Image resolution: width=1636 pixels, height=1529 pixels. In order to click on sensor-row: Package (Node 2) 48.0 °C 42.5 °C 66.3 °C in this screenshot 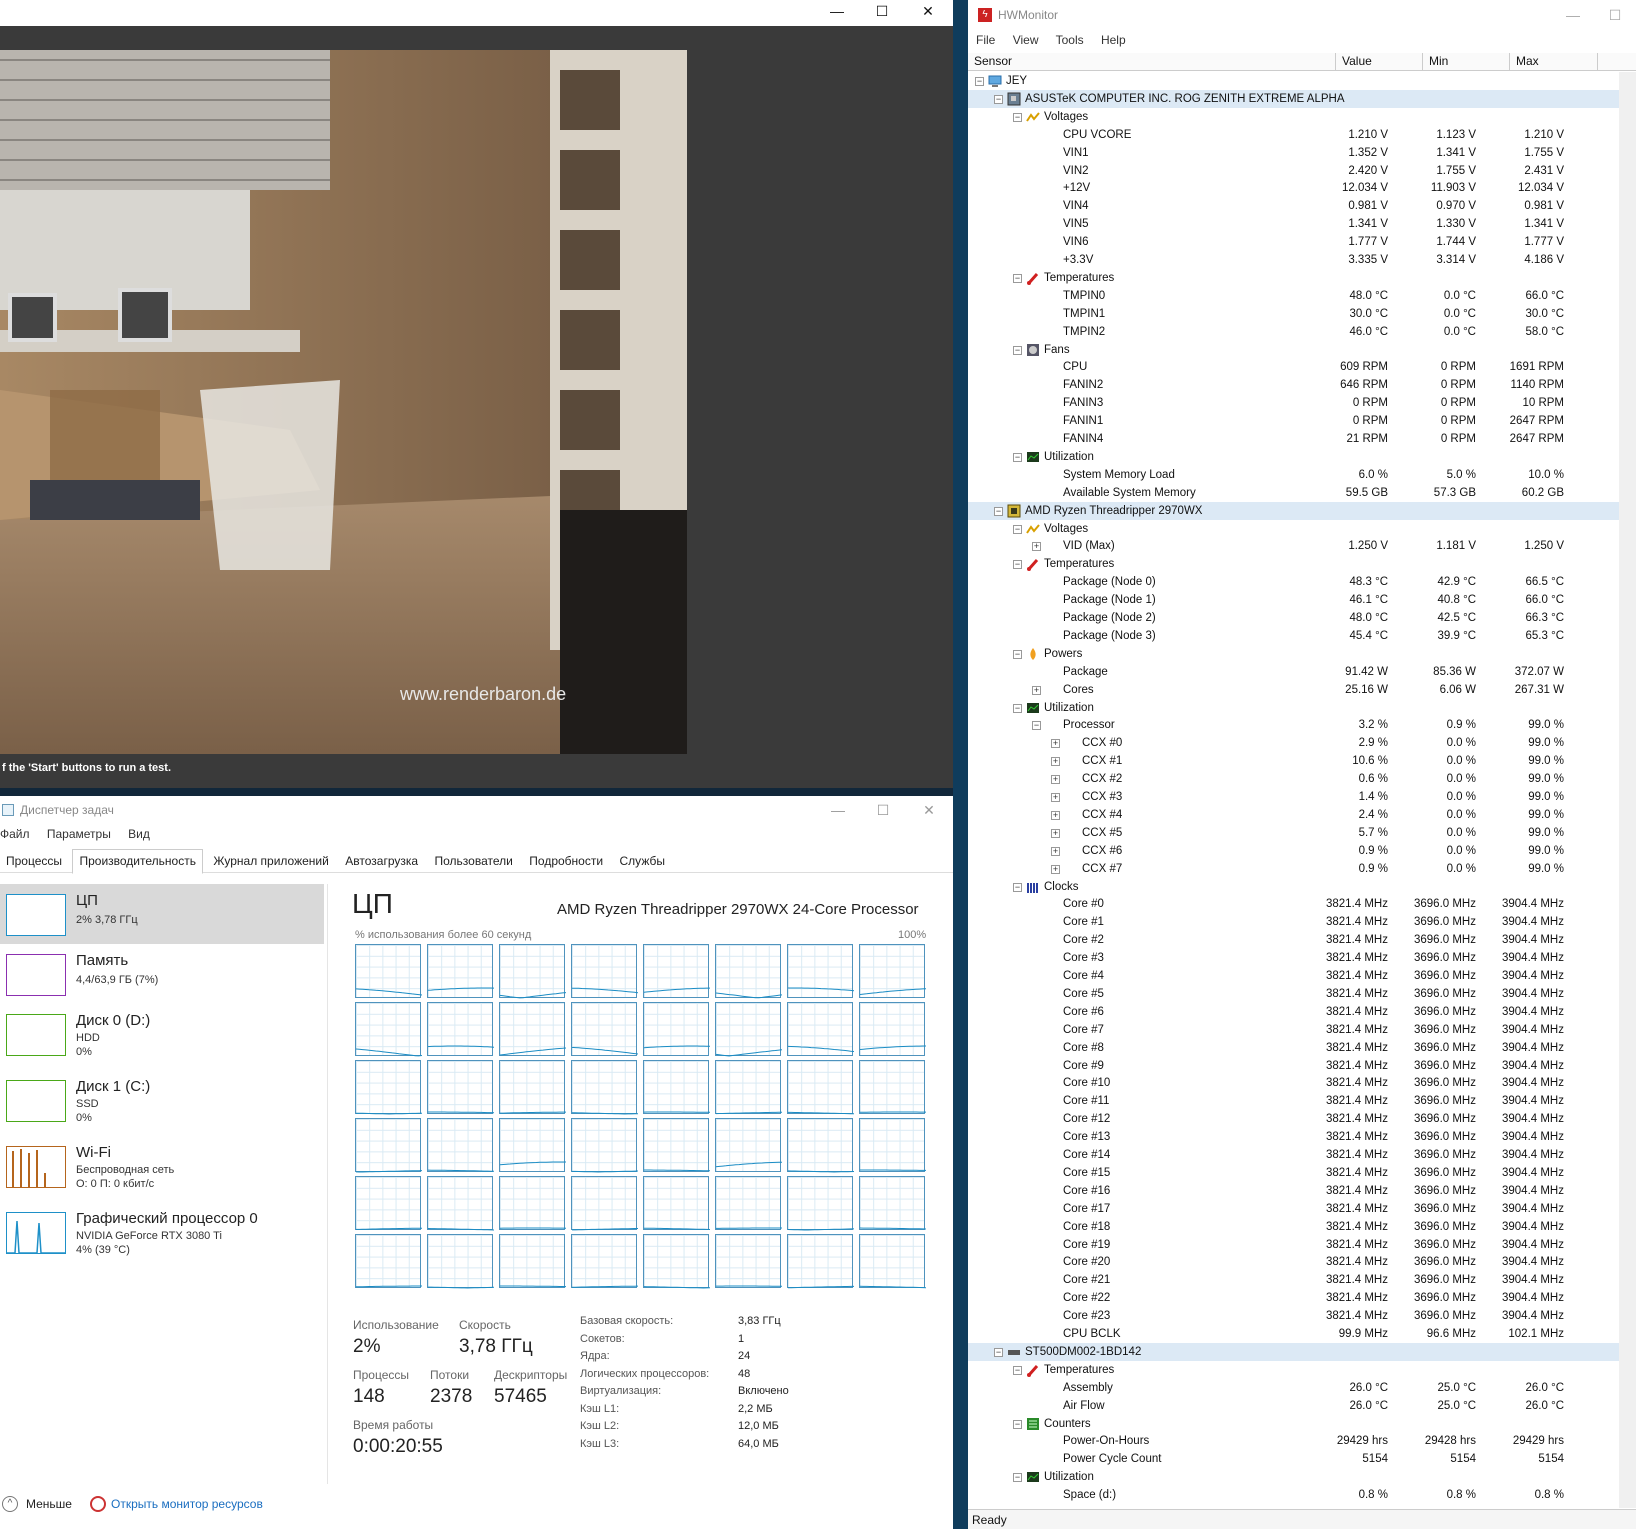, I will do `click(1302, 618)`.